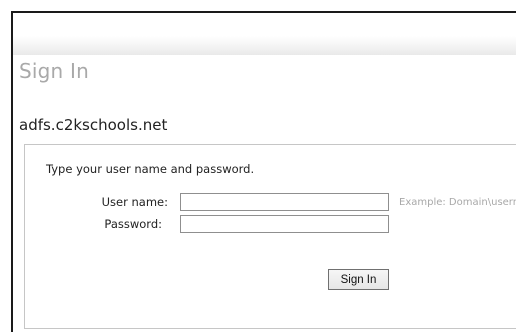  I want to click on sign-in-button: Sign In, so click(358, 279).